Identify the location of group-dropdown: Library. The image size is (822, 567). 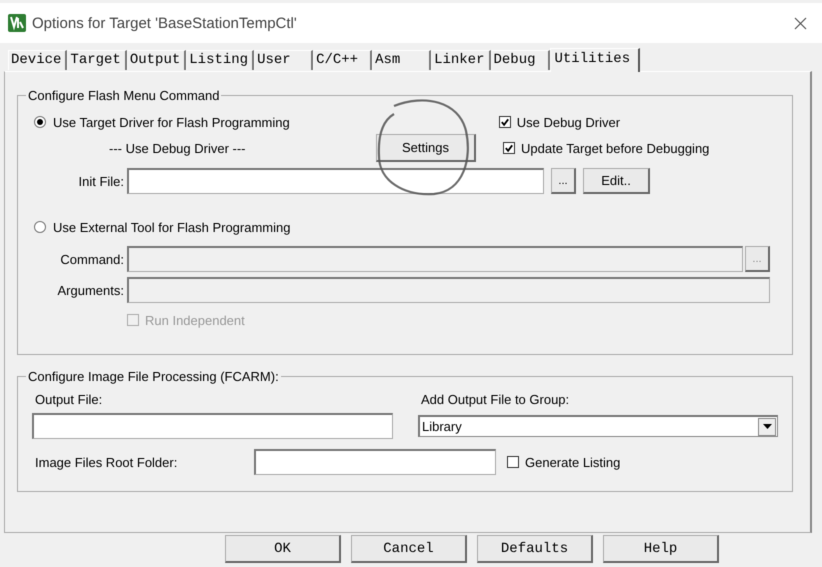
(598, 426).